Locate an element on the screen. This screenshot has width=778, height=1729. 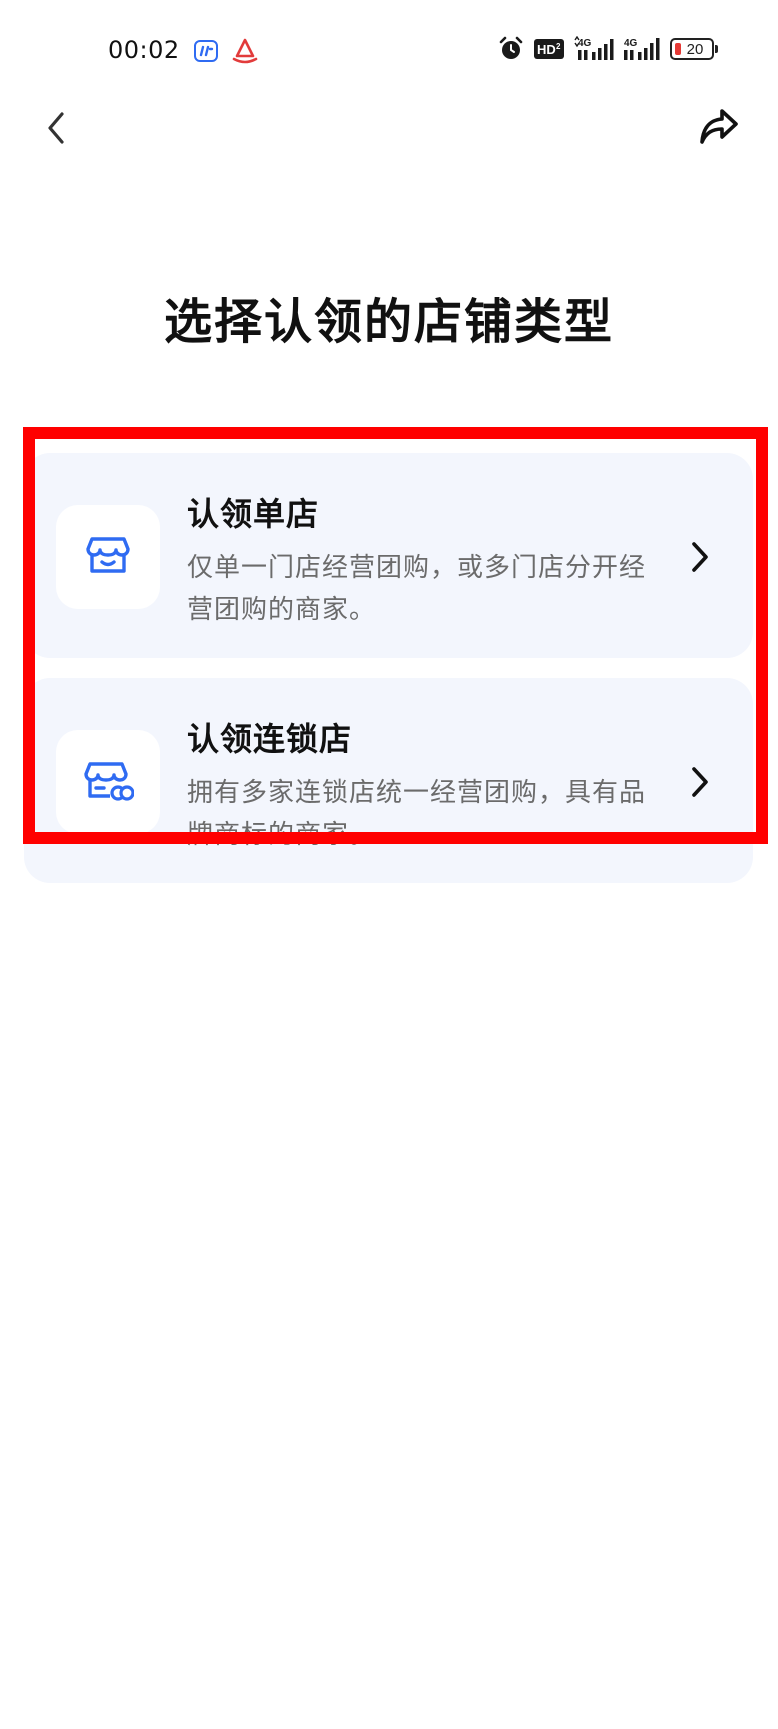
chain-store-icon is located at coordinates (108, 782).